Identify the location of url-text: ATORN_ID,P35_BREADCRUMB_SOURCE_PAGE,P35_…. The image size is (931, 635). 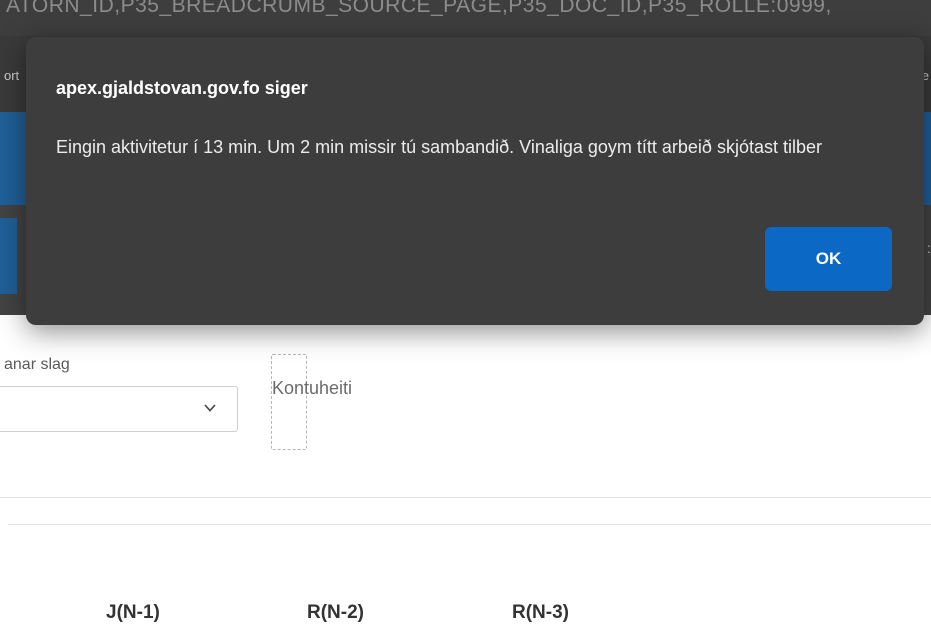
(419, 8).